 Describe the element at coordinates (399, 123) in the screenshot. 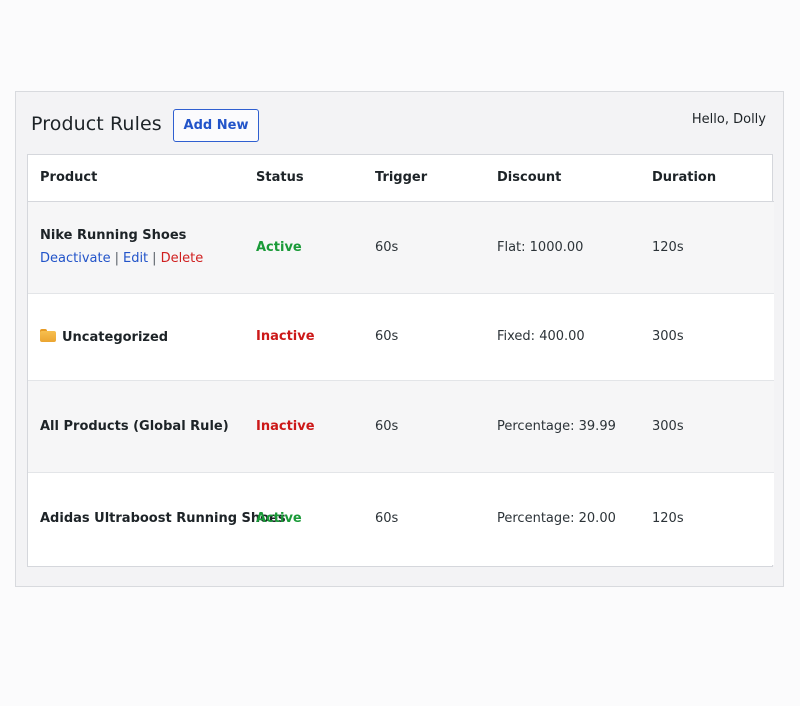

I see `page-header: Product Rules Add New Hello, Dolly` at that location.